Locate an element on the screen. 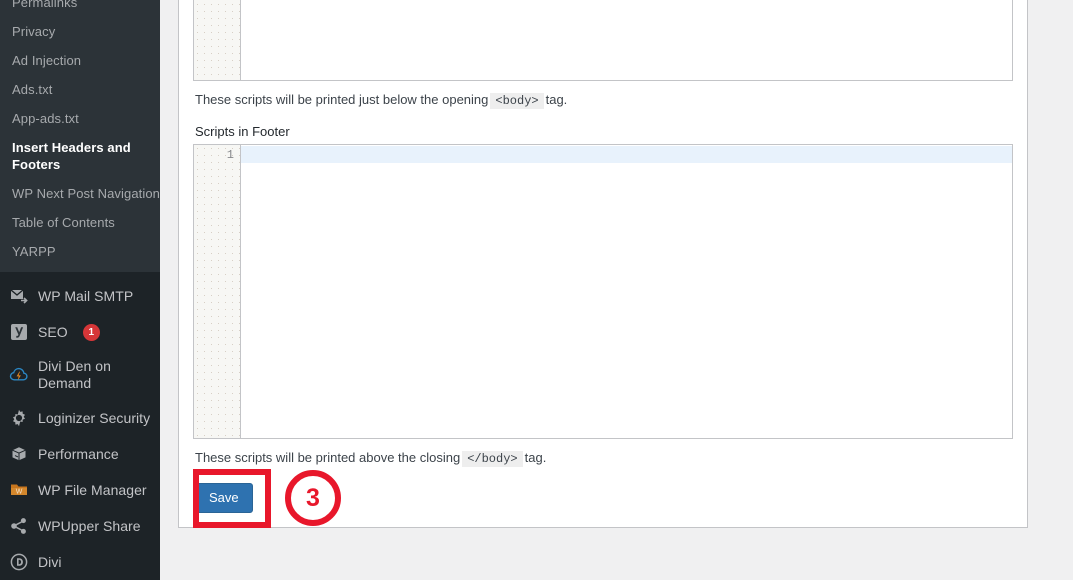 This screenshot has height=580, width=1073. sidebar-item-label: WP Mail SMTP is located at coordinates (86, 295).